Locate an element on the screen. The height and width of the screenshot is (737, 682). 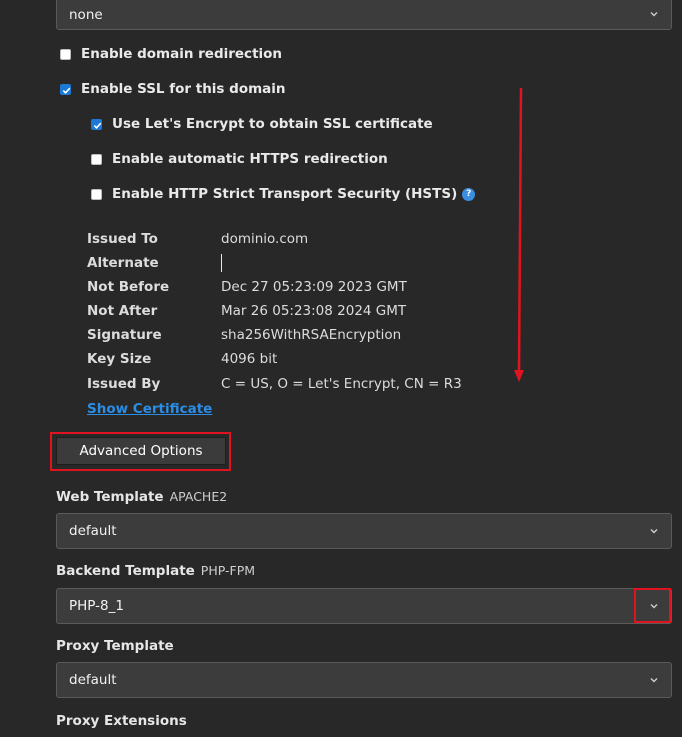
proxy-template-label-text: Proxy Template is located at coordinates (115, 646).